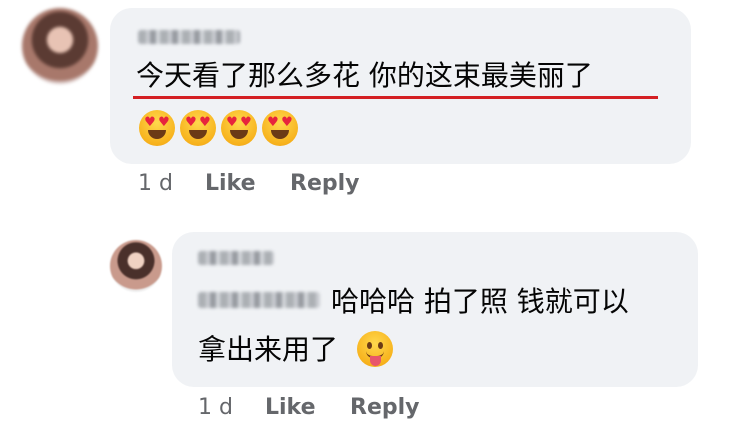  What do you see at coordinates (136, 266) in the screenshot?
I see `replier-avatar` at bounding box center [136, 266].